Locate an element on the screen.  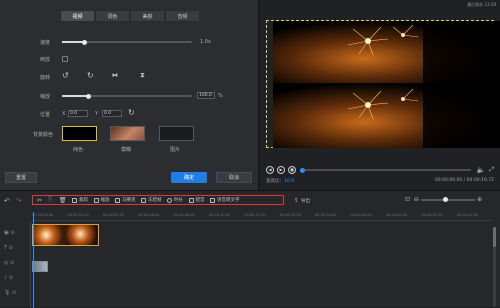
overlay-track-icon: ◎ ⊙ is located at coordinates (10, 263).